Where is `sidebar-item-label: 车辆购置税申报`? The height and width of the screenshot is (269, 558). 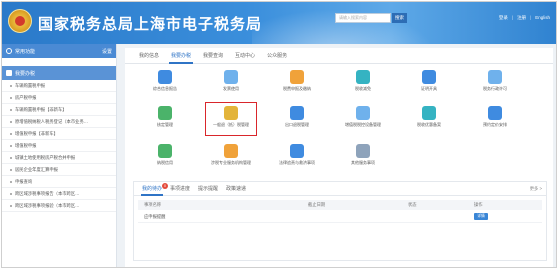
sidebar-item-label: 车辆购置税申报 is located at coordinates (30, 85).